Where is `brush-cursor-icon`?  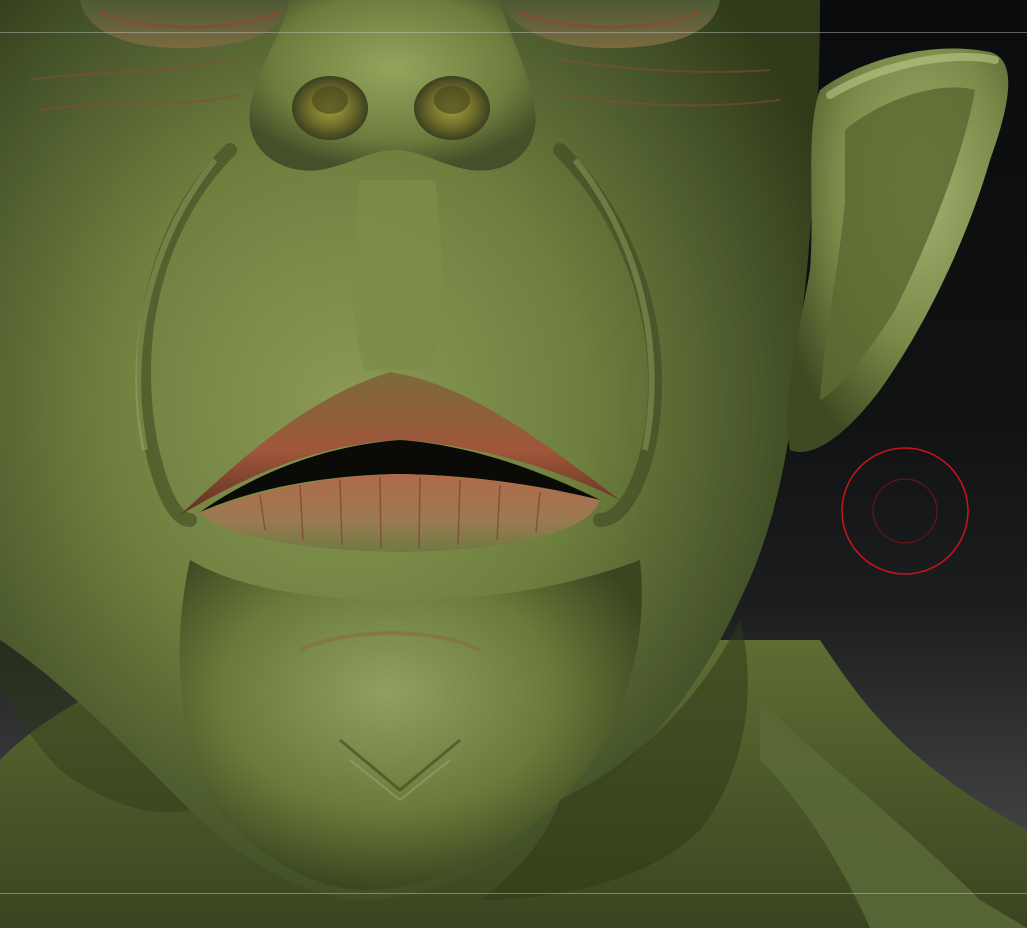
brush-cursor-icon is located at coordinates (905, 511).